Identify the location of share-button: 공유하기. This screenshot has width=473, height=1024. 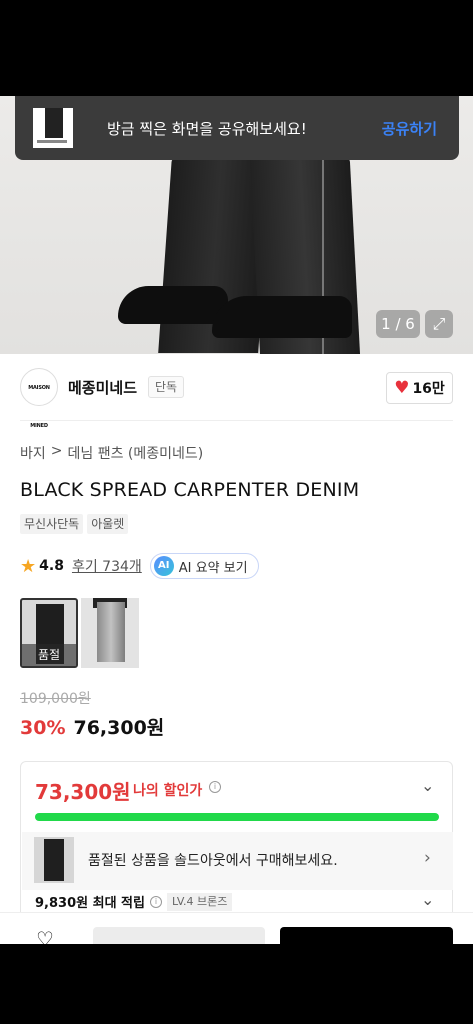
(409, 128).